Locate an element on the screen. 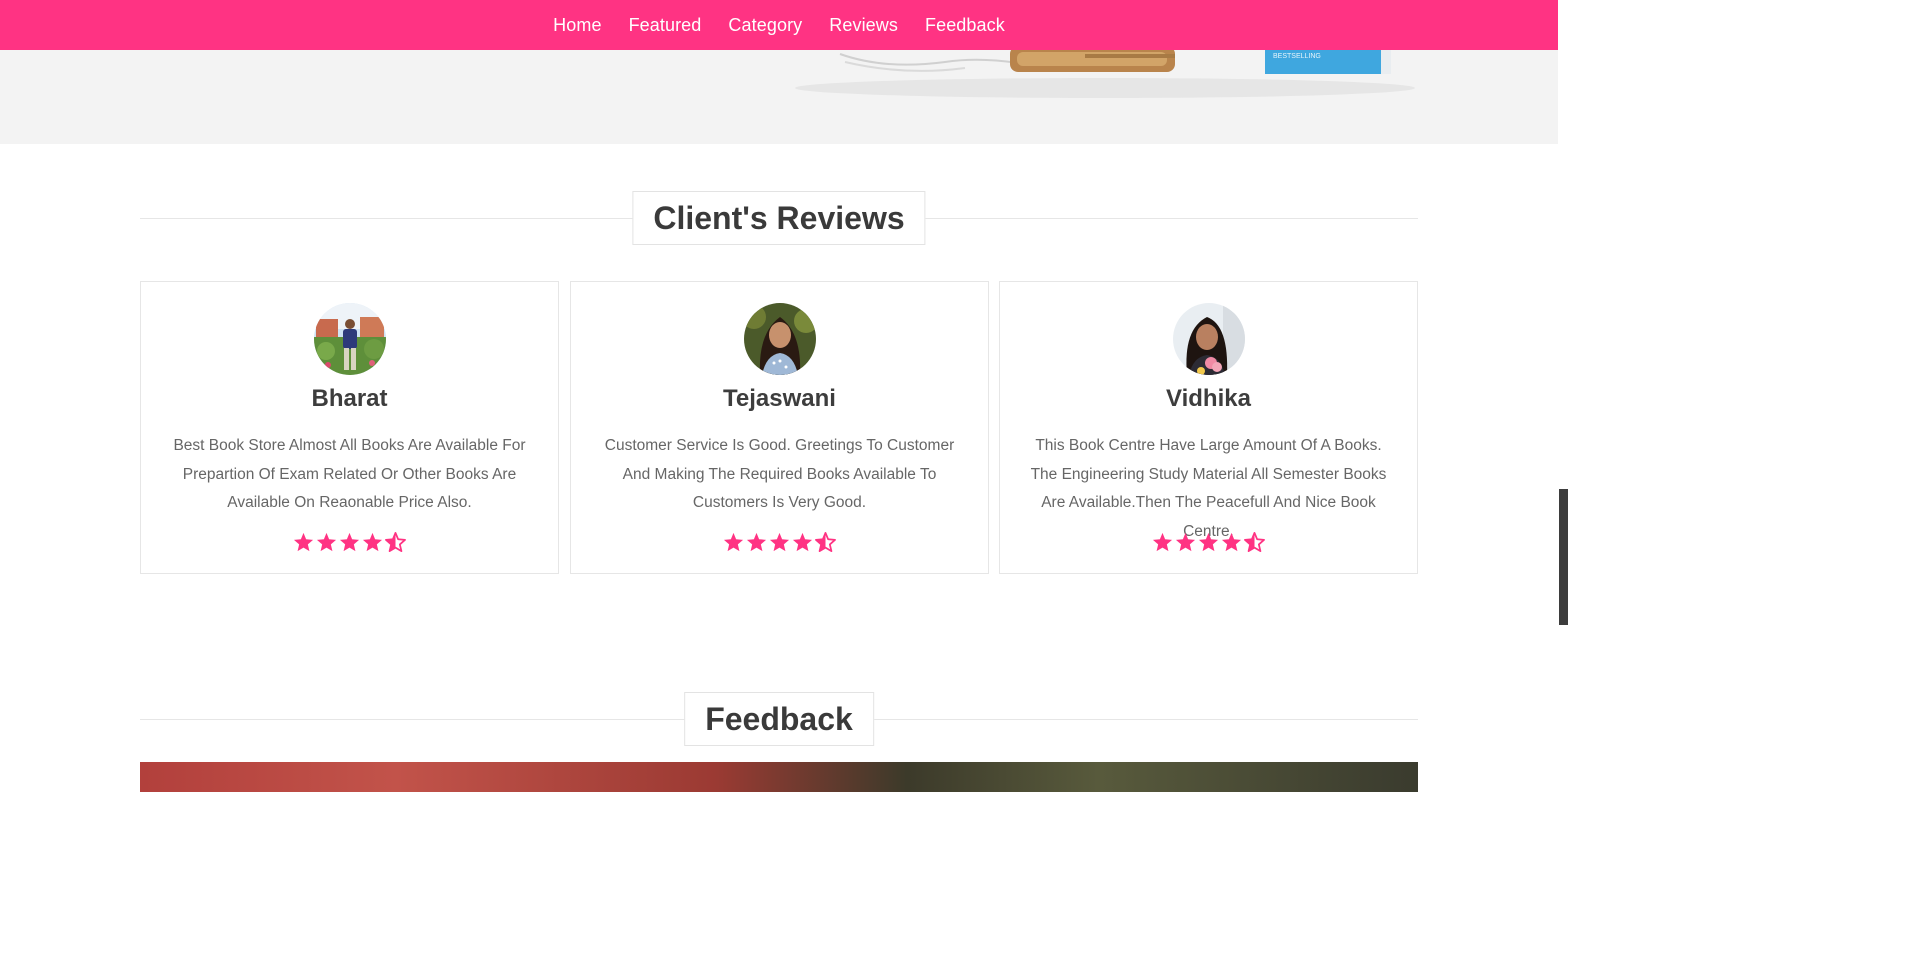 Image resolution: width=1920 pixels, height=970 pixels. nav-featured-link: Featured is located at coordinates (665, 25).